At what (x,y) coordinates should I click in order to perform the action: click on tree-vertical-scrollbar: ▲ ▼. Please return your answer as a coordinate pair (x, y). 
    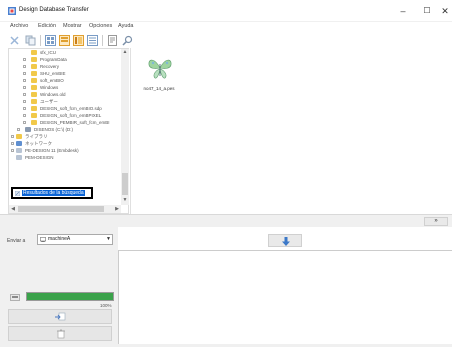
    Looking at the image, I should click on (125, 127).